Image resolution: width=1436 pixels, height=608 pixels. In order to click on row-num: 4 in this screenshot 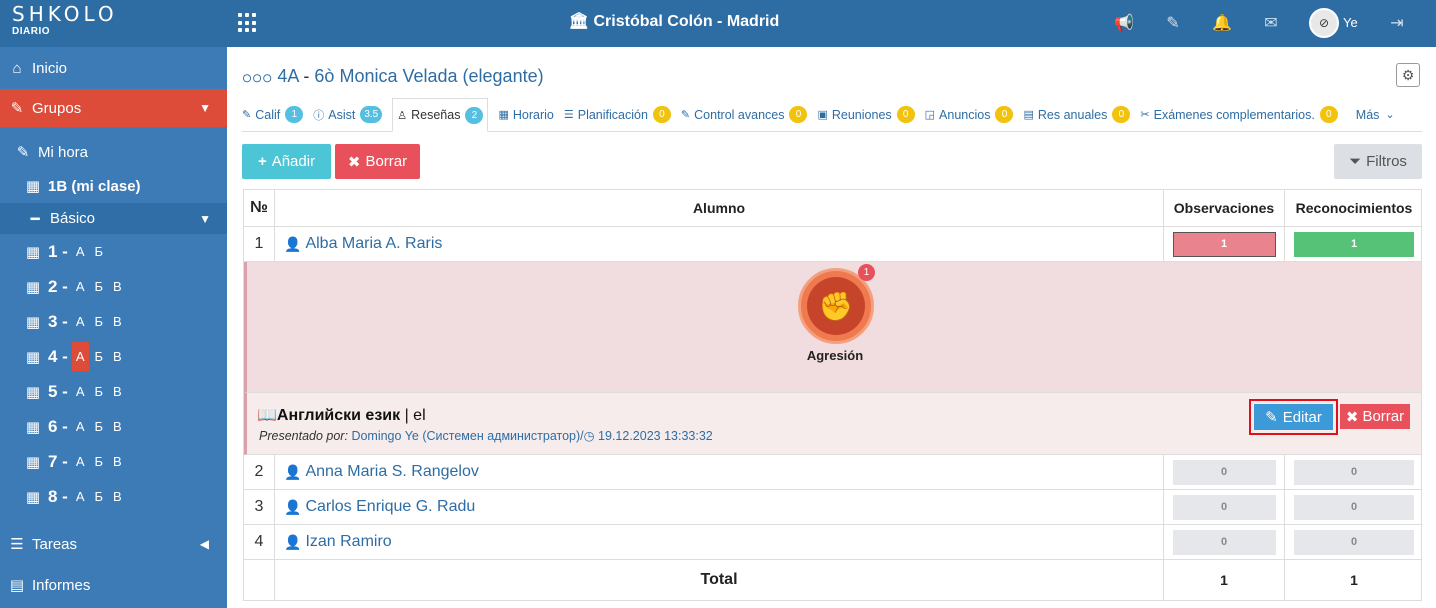, I will do `click(259, 542)`.